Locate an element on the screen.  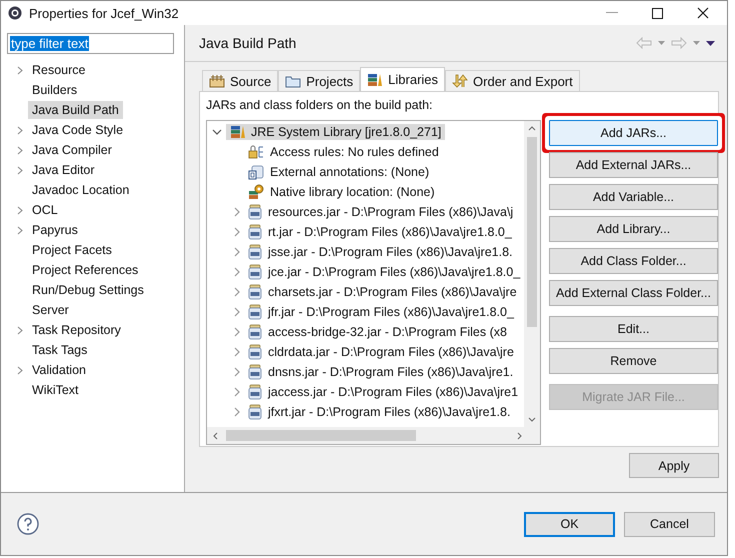
sidebar-item: Java Build Path is located at coordinates (75, 110).